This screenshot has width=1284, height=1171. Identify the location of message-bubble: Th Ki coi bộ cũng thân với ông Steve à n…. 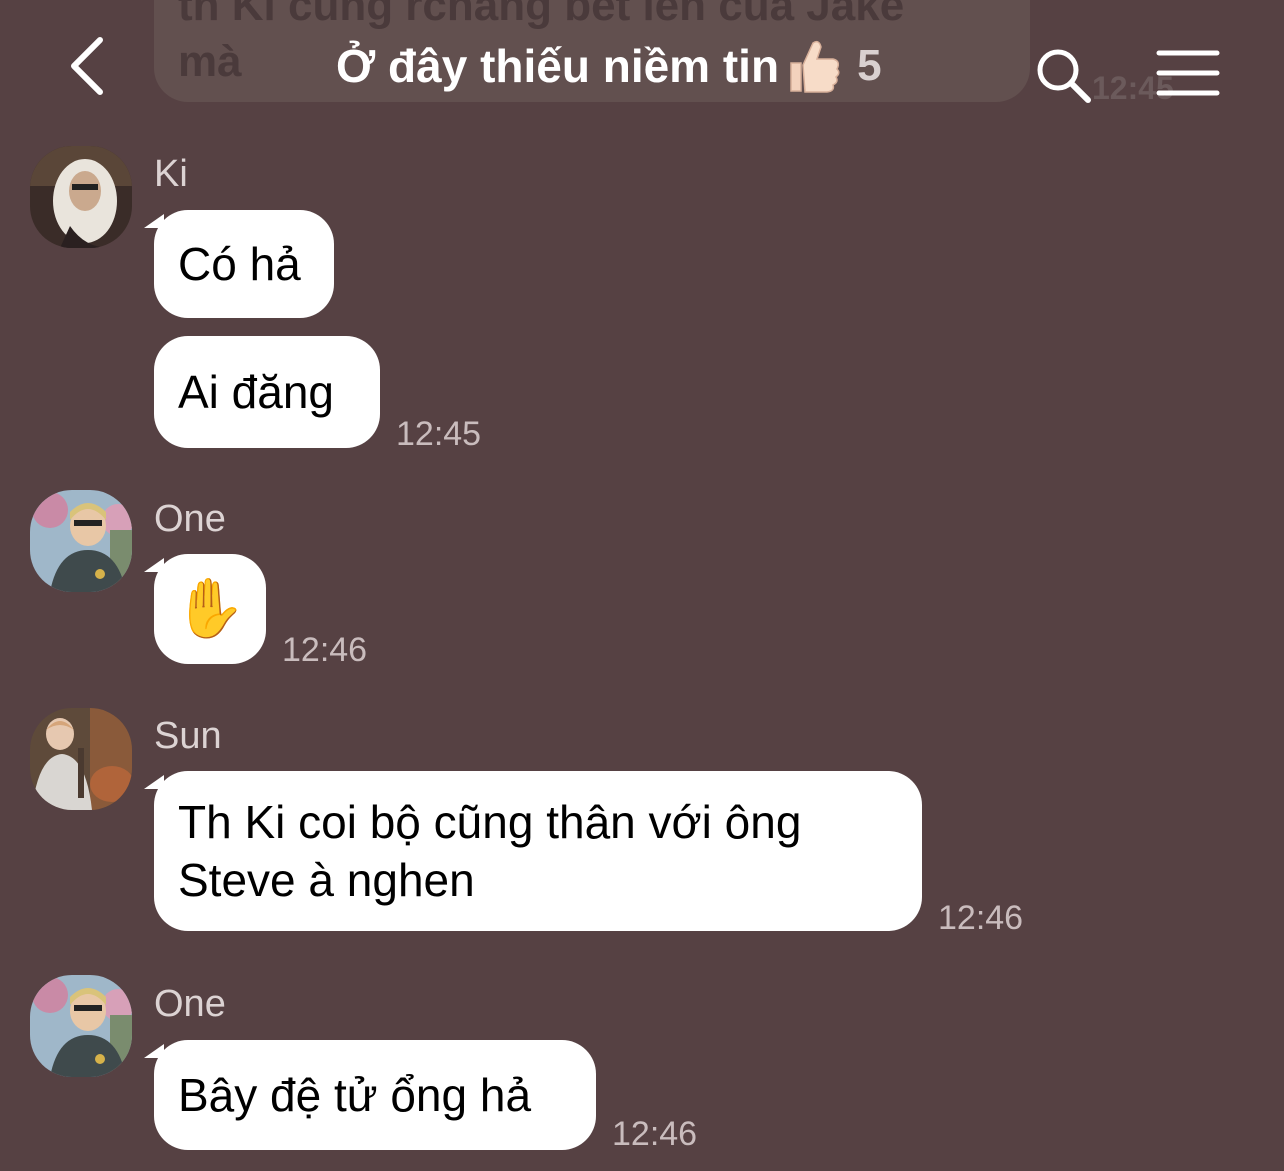
(538, 851).